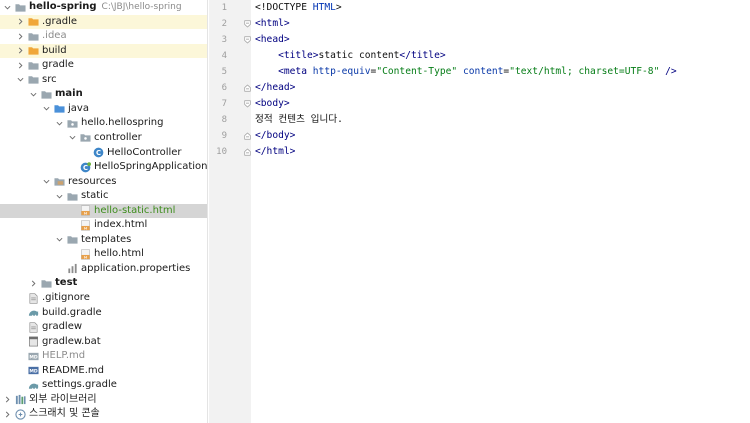  Describe the element at coordinates (275, 88) in the screenshot. I see `code-line: </head>` at that location.